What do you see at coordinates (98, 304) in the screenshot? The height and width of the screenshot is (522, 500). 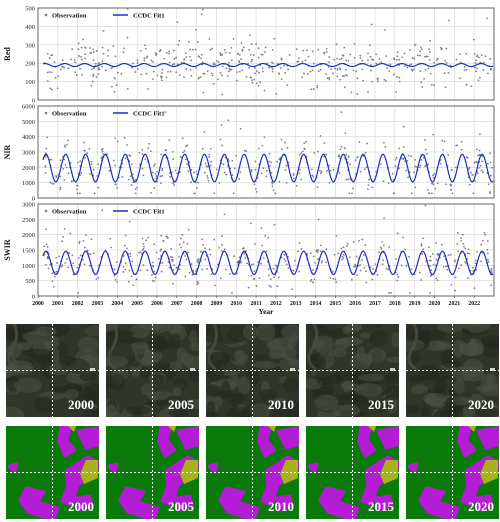 I see `x-tick-label: 2003` at bounding box center [98, 304].